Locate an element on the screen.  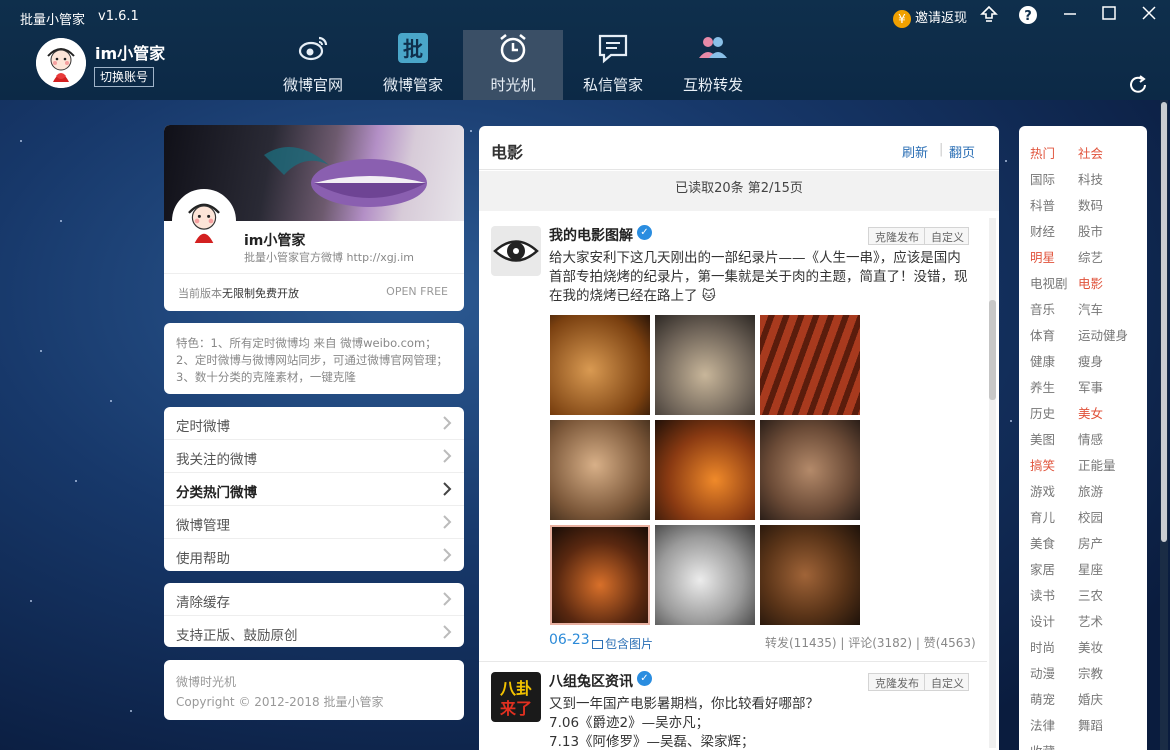
post-avatar: 八卦 来了 is located at coordinates (516, 697).